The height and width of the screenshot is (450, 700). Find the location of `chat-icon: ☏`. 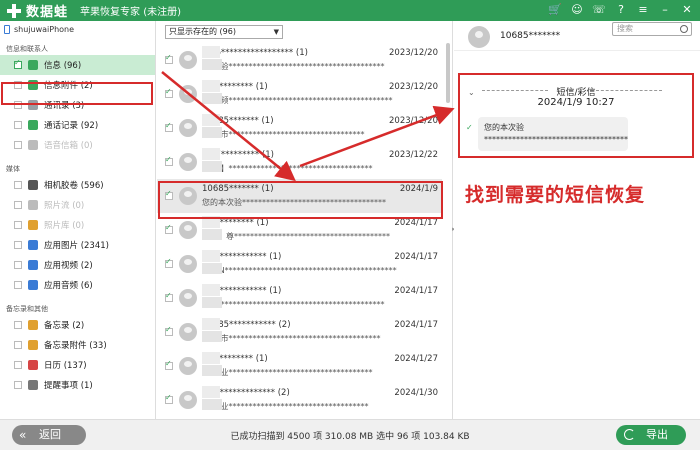

chat-icon: ☏ is located at coordinates (599, 10).